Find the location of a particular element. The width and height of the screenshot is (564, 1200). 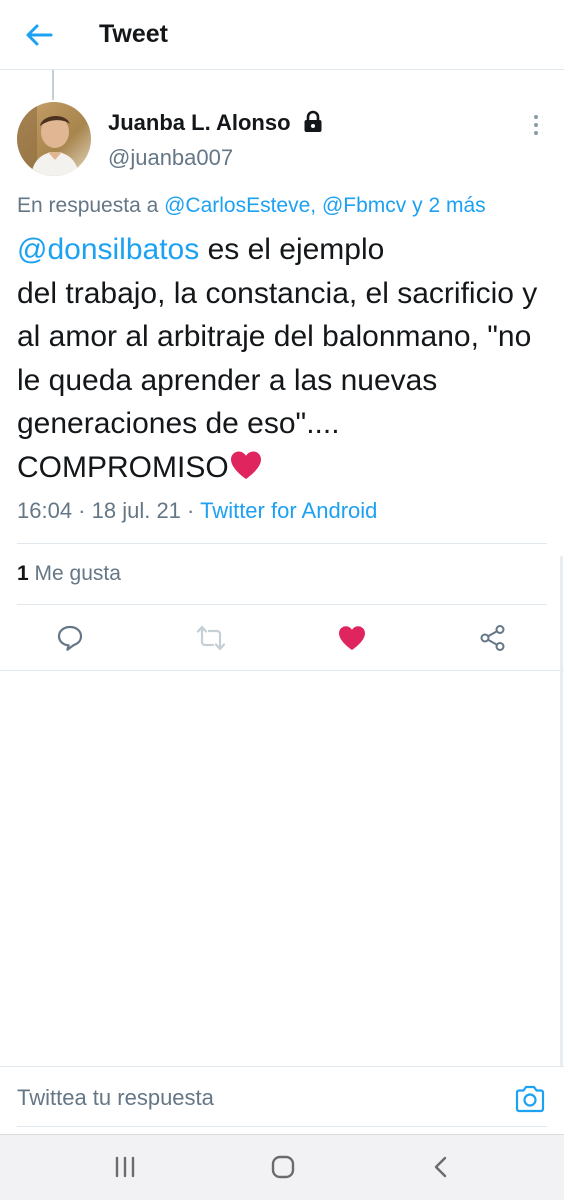

share-icon is located at coordinates (492, 638).